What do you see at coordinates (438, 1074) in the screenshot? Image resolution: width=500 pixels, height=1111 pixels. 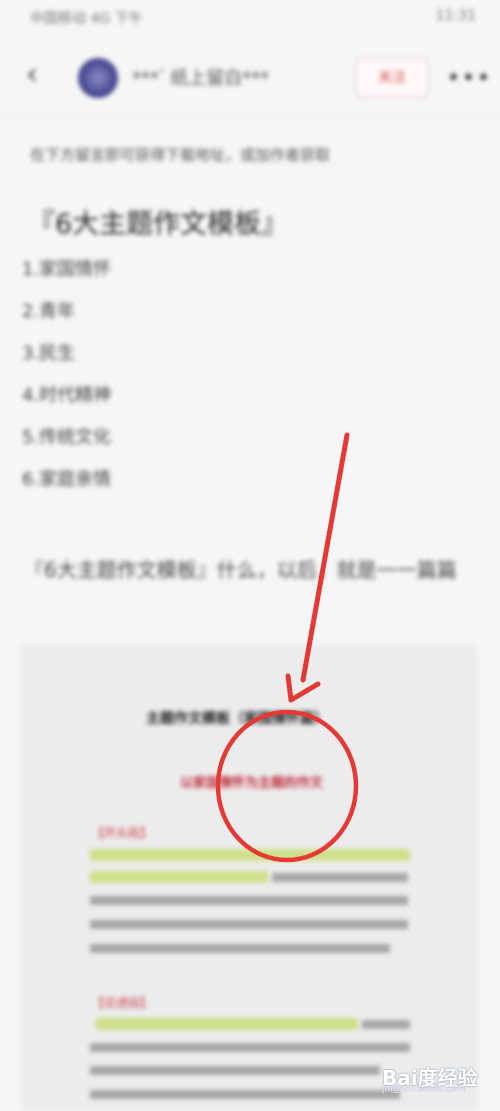 I see `baidu-jingyan-watermark: Bai度经验 jingyan.baidu.com` at bounding box center [438, 1074].